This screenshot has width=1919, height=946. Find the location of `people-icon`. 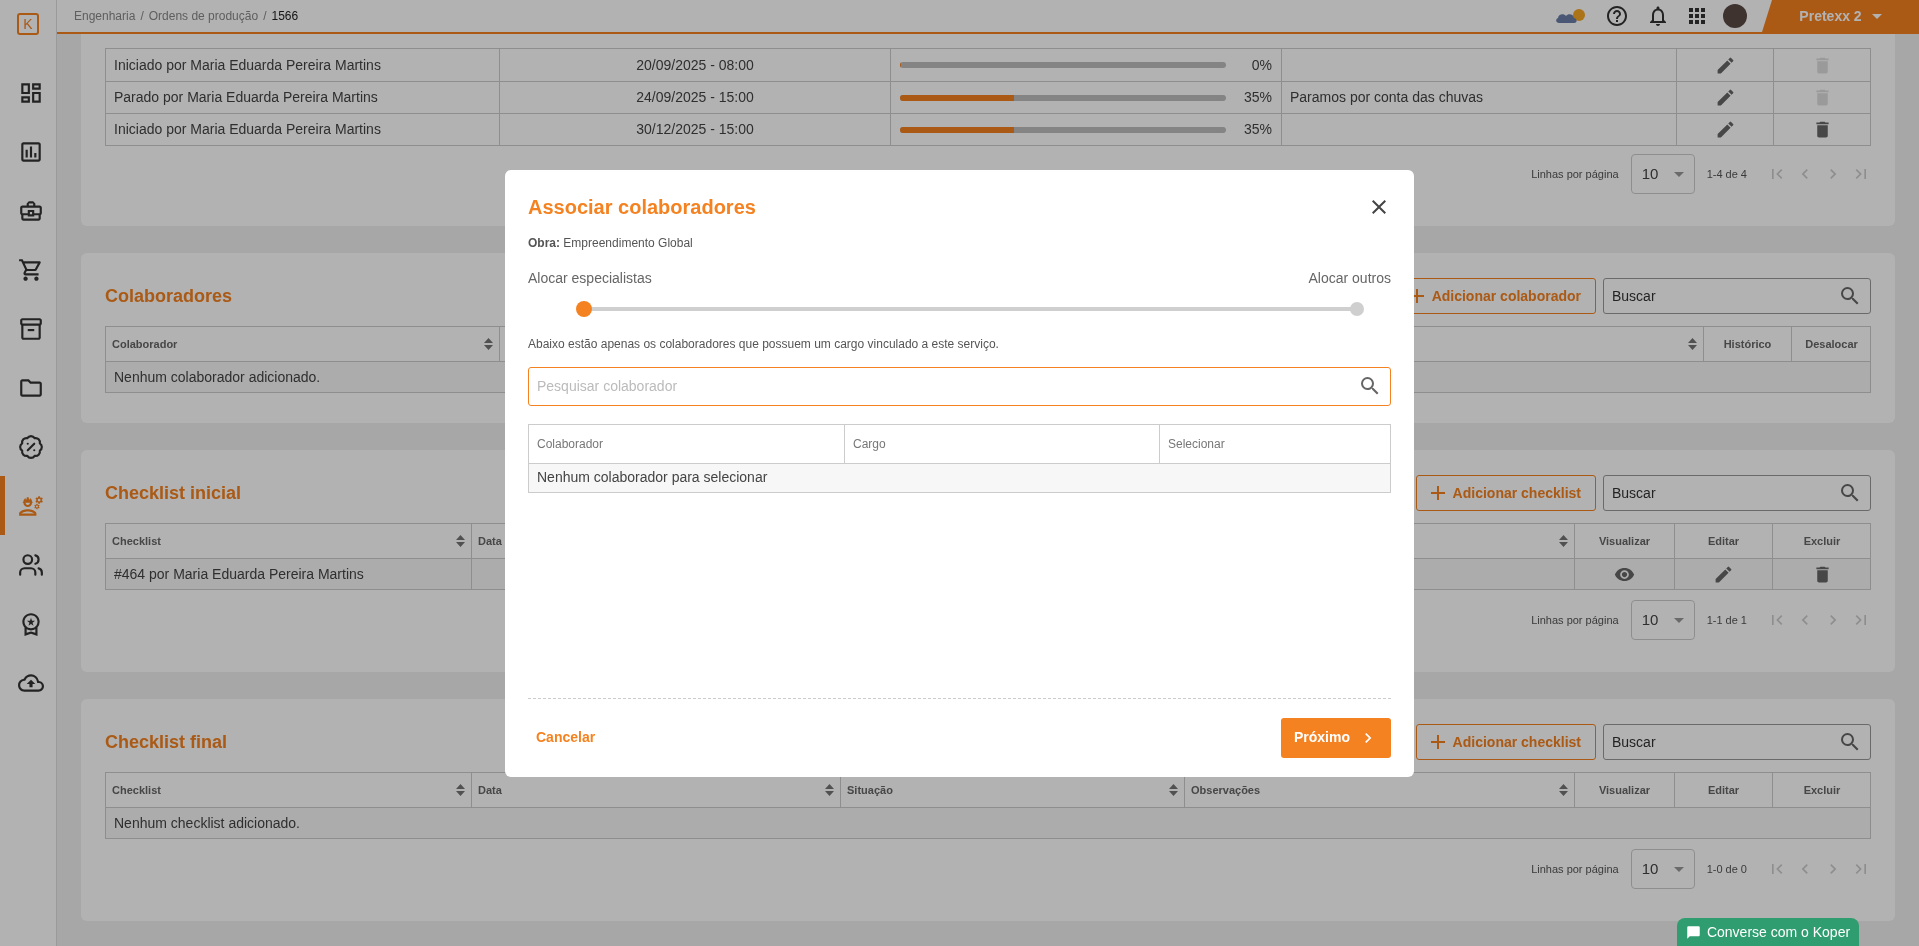

people-icon is located at coordinates (30, 564).